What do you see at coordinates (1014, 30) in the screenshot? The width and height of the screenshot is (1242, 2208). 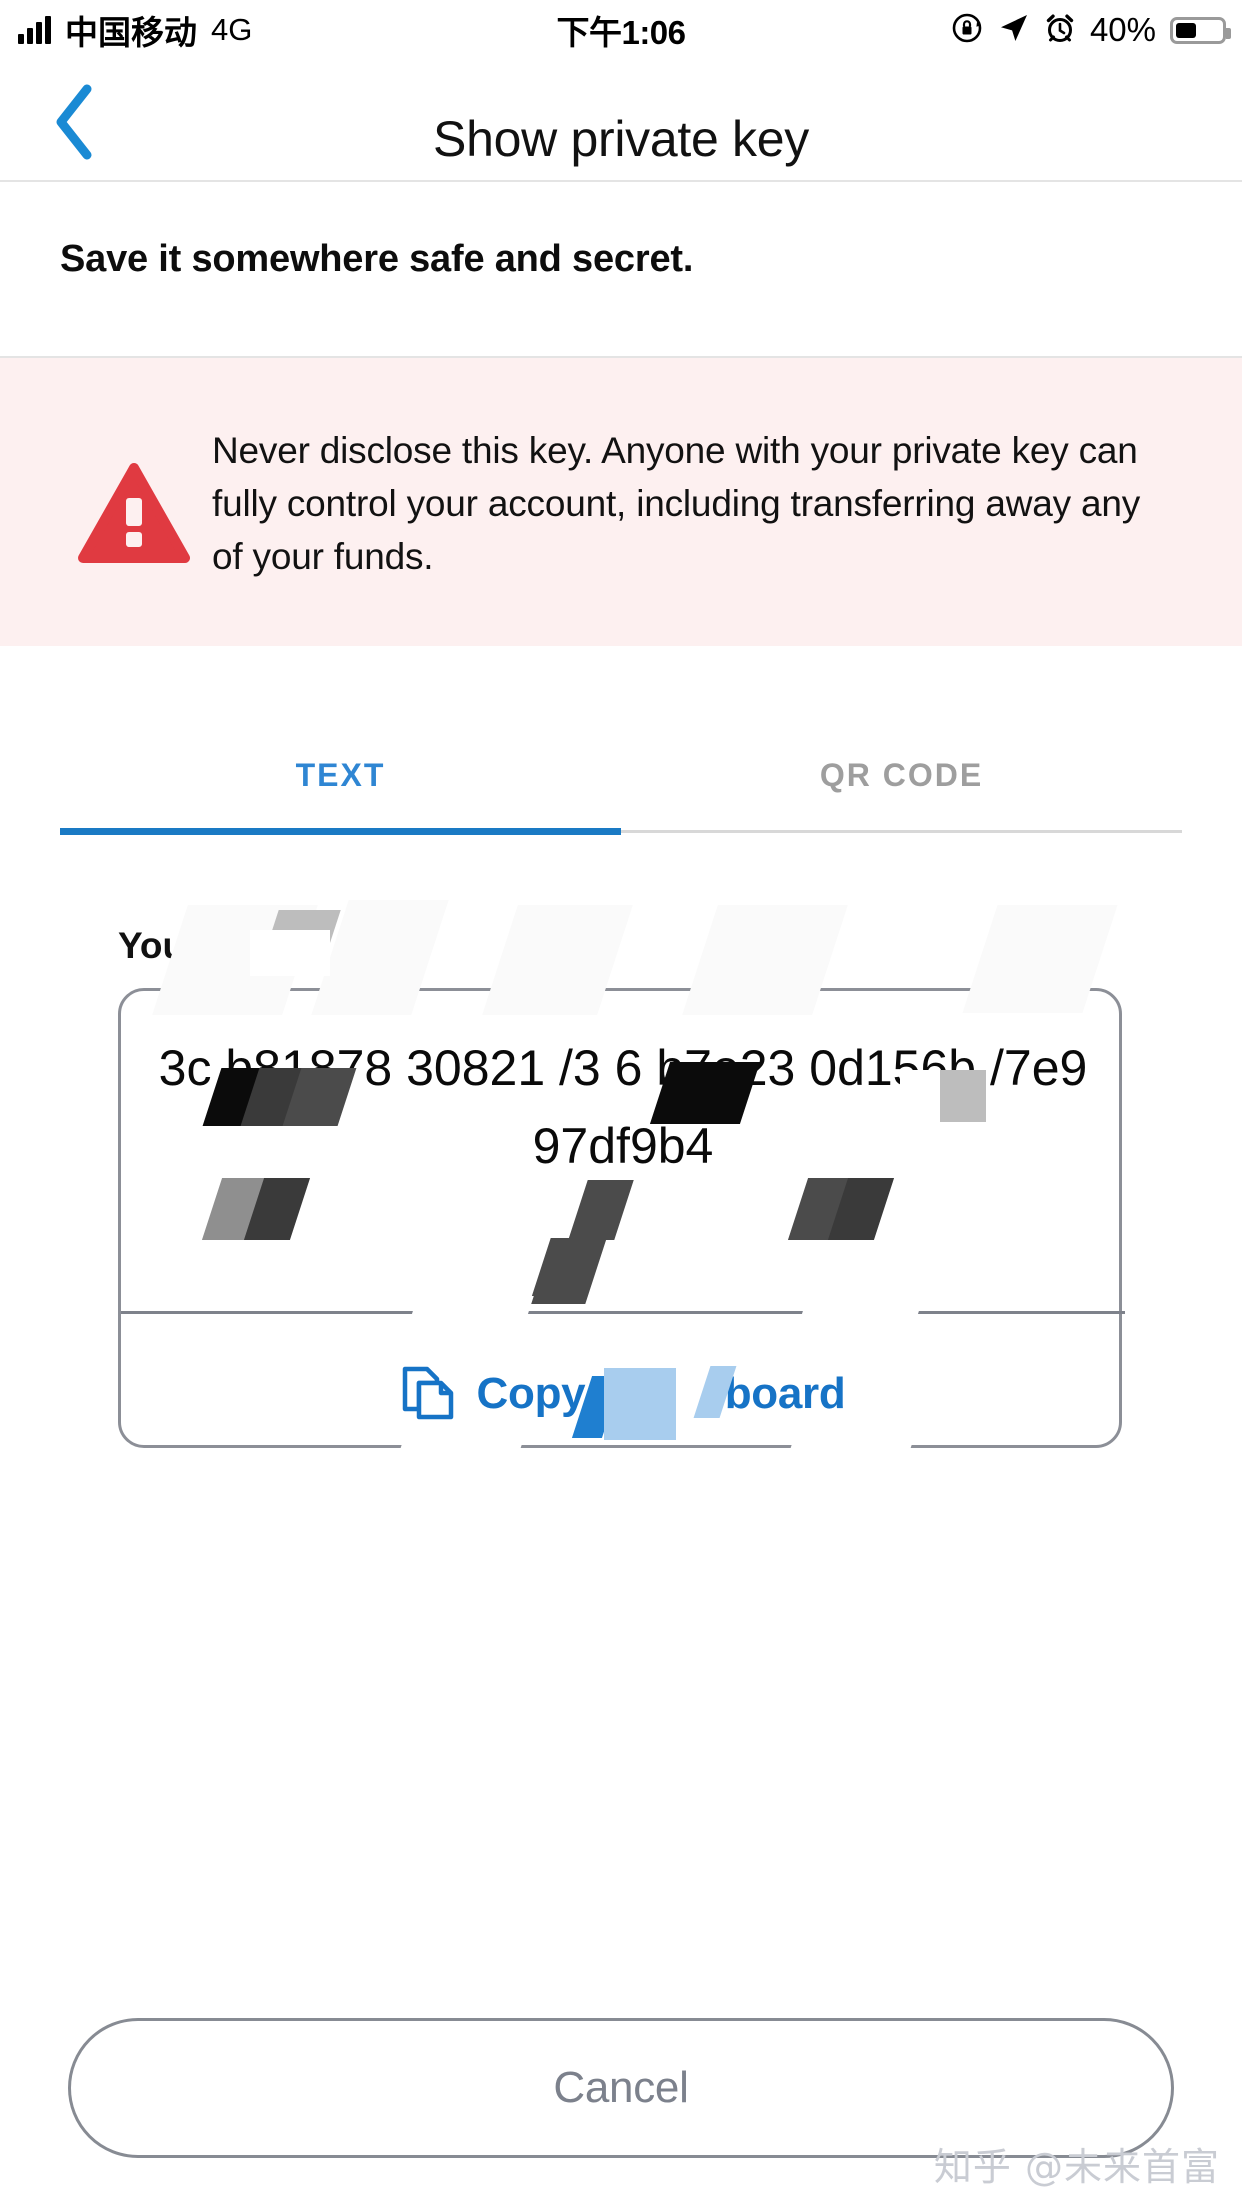 I see `location-arrow-icon` at bounding box center [1014, 30].